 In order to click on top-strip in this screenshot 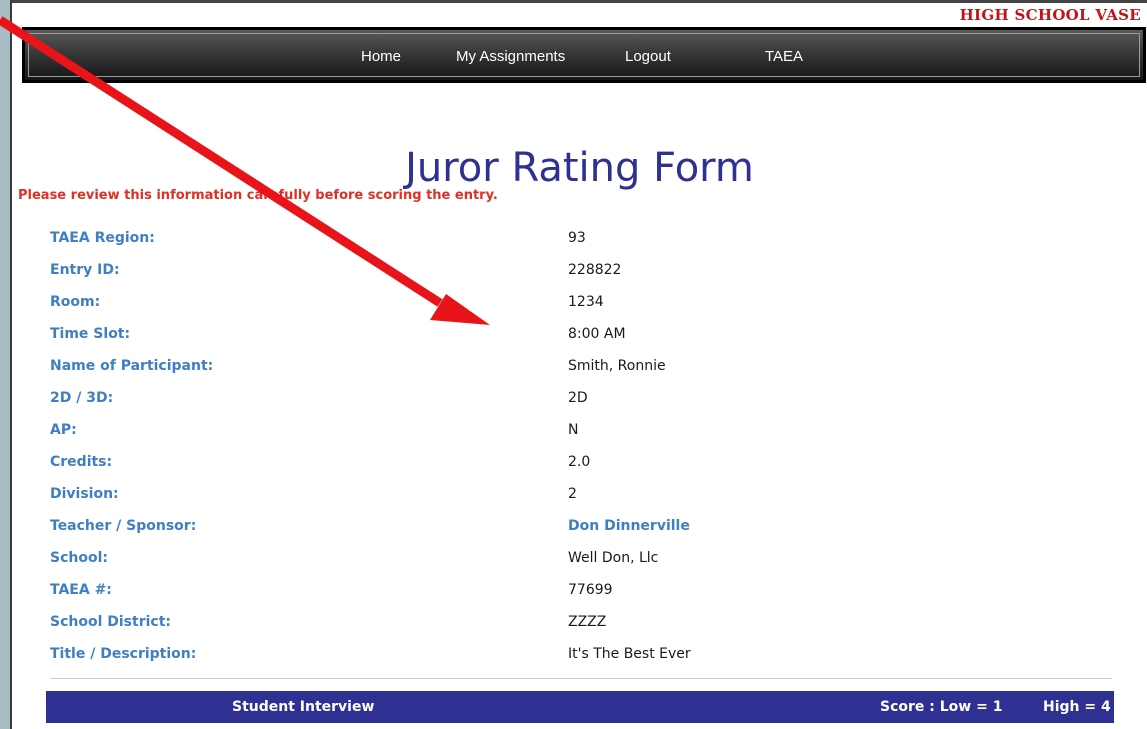, I will do `click(579, 1)`.